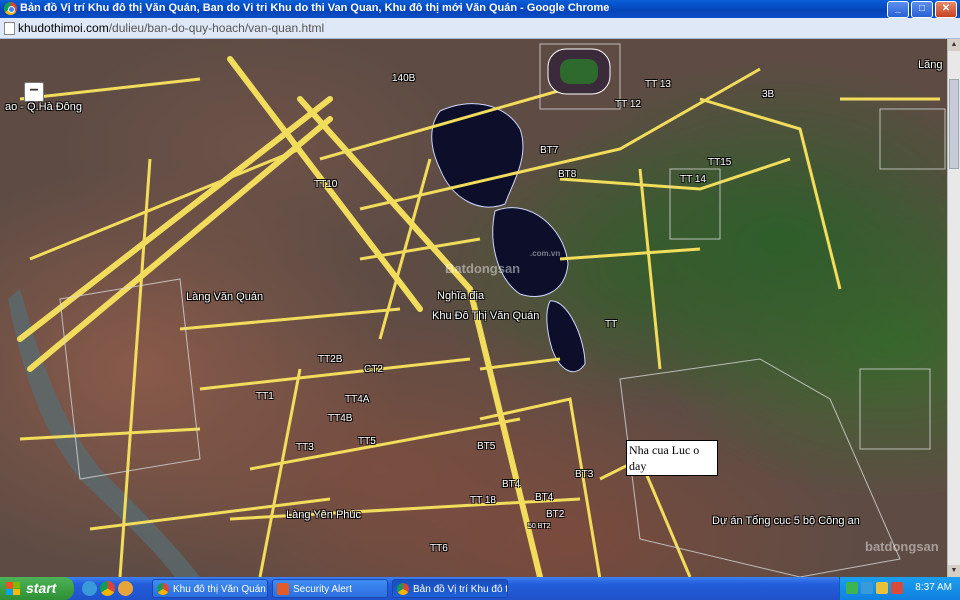 The height and width of the screenshot is (600, 960). What do you see at coordinates (110, 89) in the screenshot?
I see `road-s` at bounding box center [110, 89].